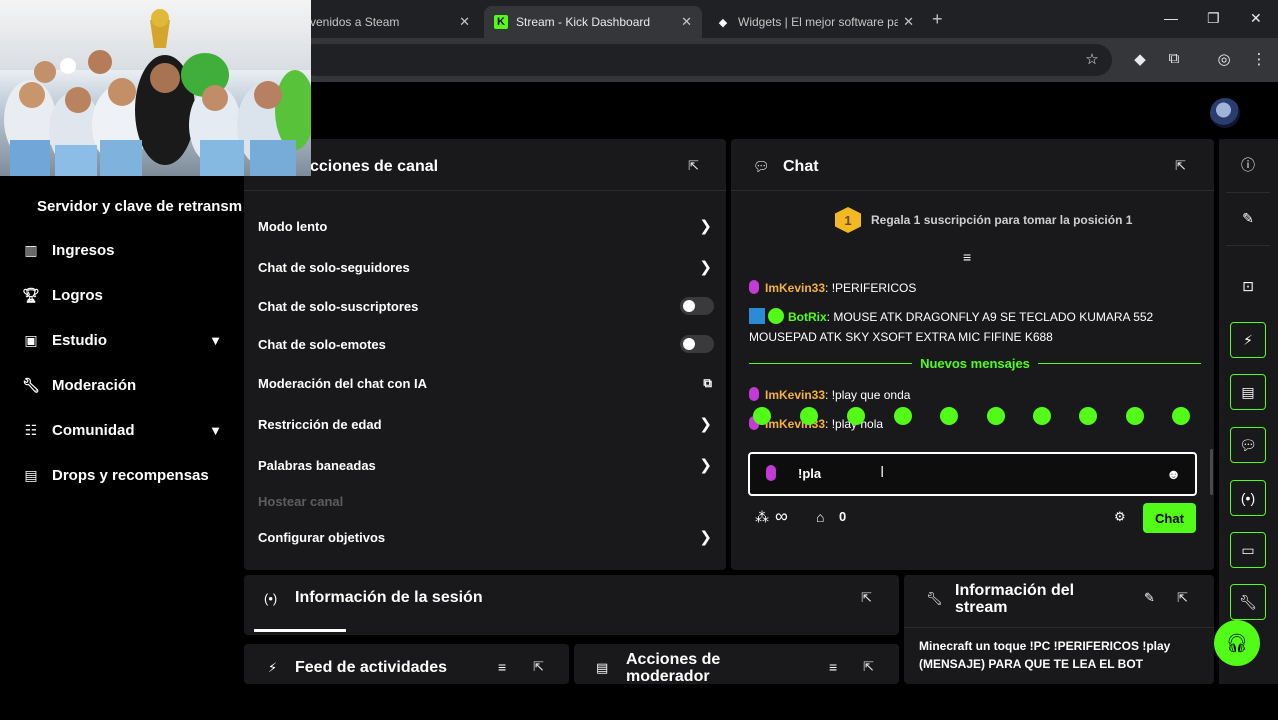 This screenshot has width=1278, height=720. I want to click on sidebar-item-label: Drops y recompensas, so click(130, 475).